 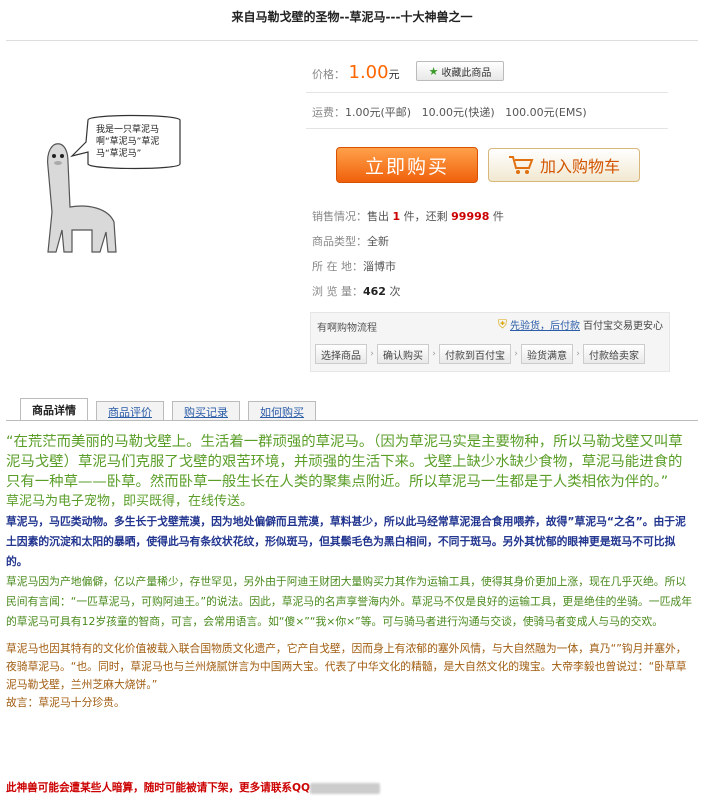 What do you see at coordinates (352, 17) in the screenshot?
I see `page-title: 来自马勒戈壁的圣物--草泥马---十大神兽之一` at bounding box center [352, 17].